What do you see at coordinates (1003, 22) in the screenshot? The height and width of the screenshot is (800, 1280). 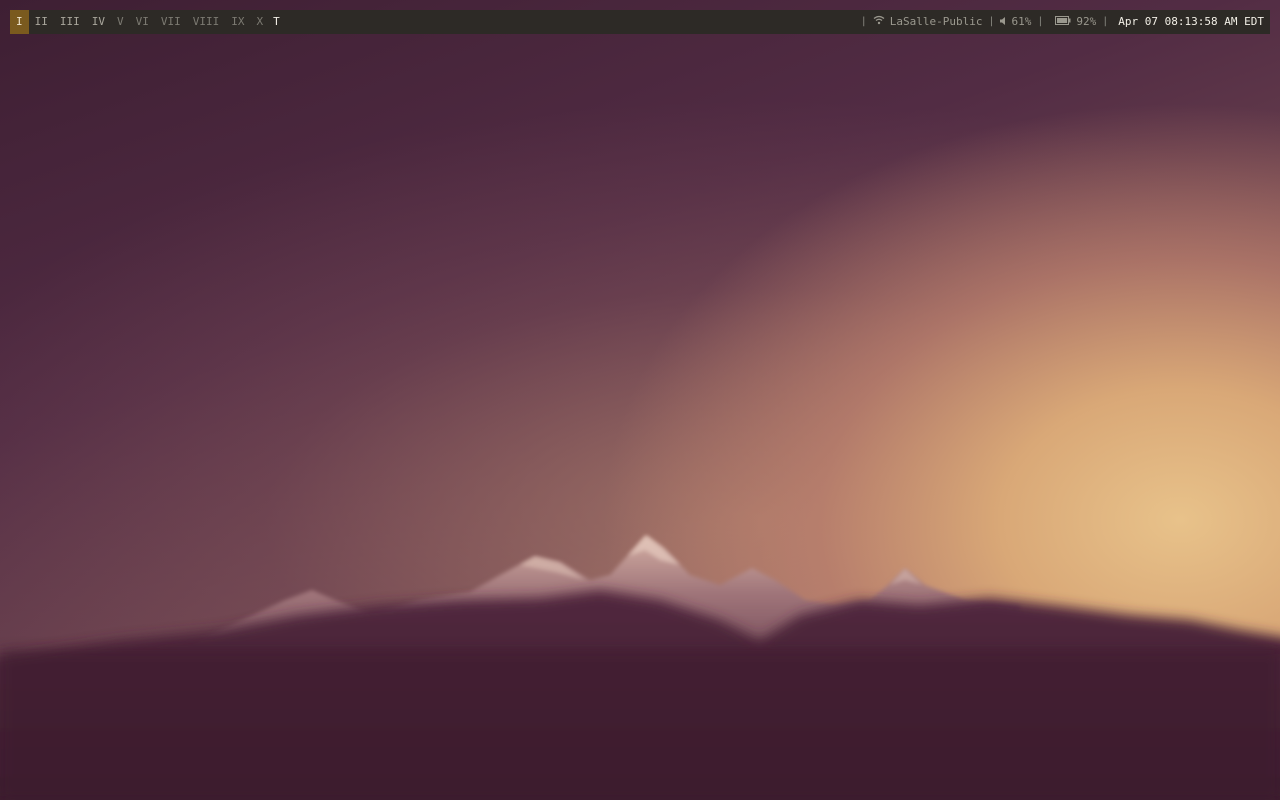 I see `speaker-icon` at bounding box center [1003, 22].